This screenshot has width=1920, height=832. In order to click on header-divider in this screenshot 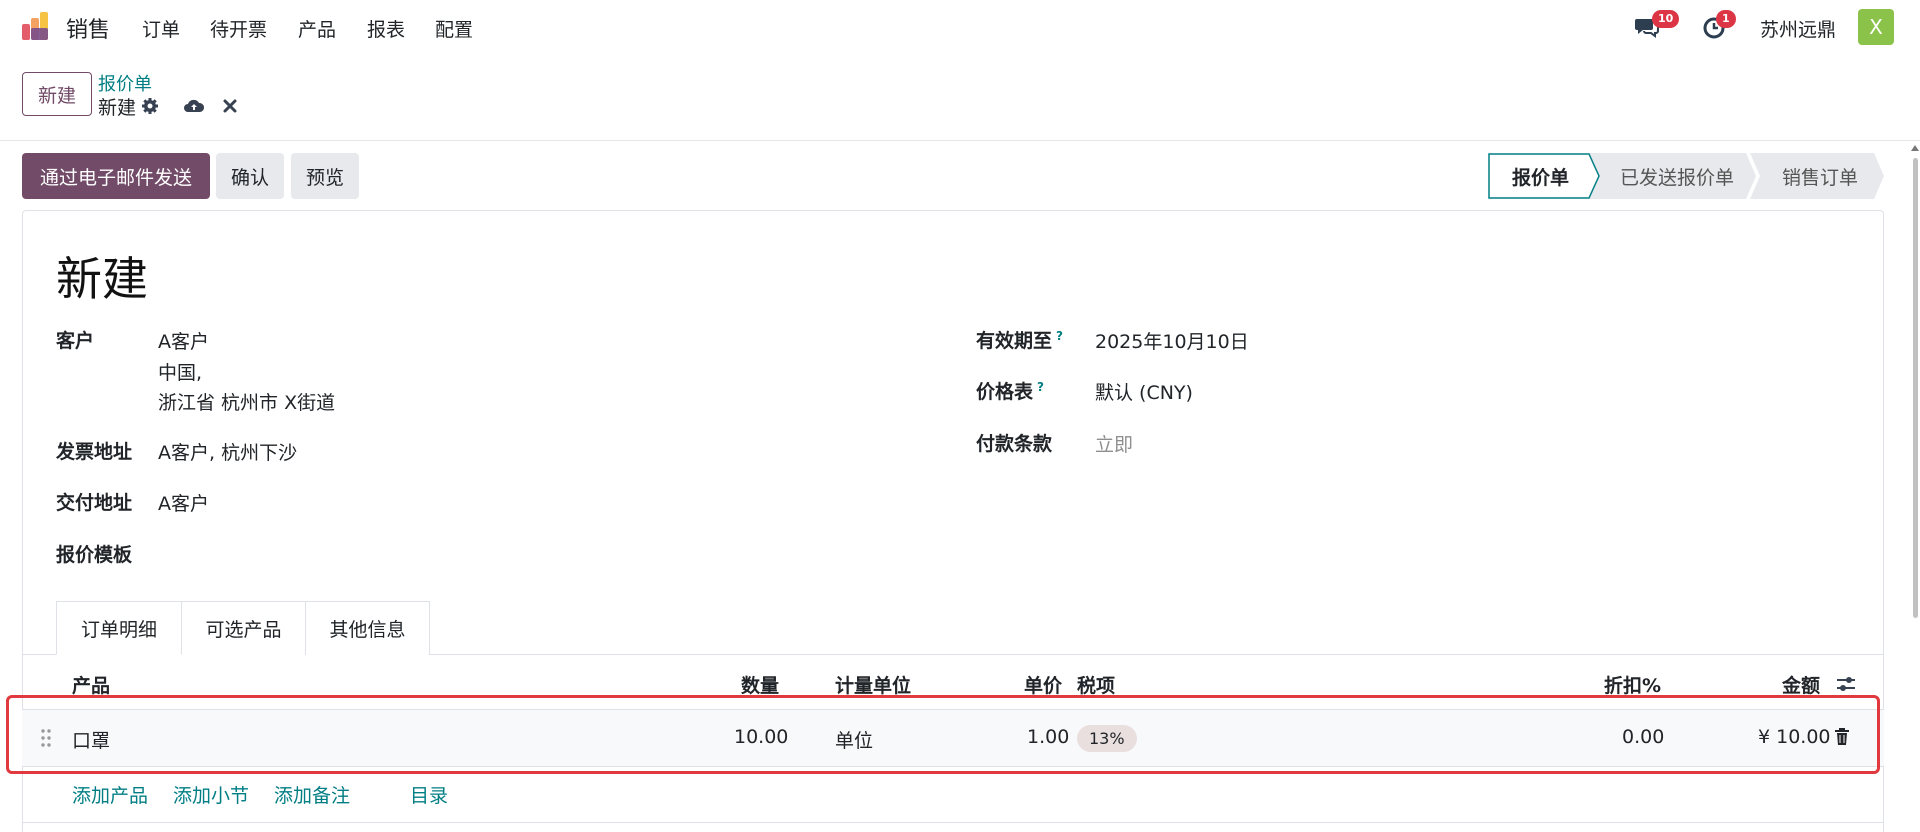, I will do `click(960, 140)`.